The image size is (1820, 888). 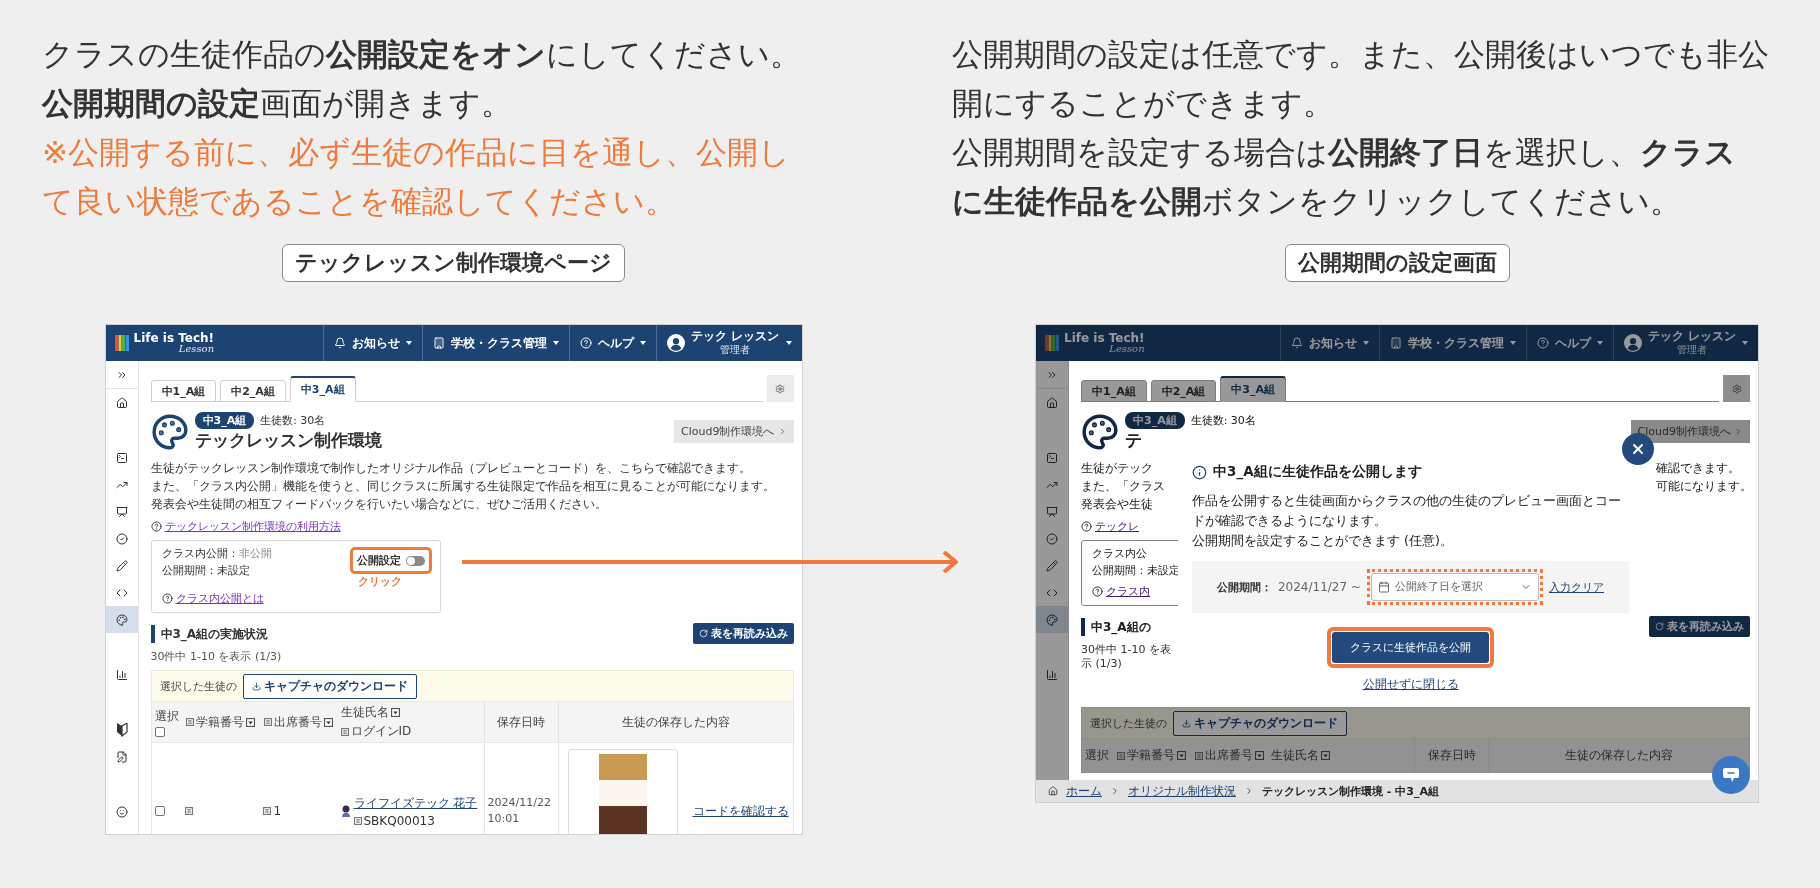 I want to click on student-name-link: ライフイズテック 花子, so click(x=415, y=803).